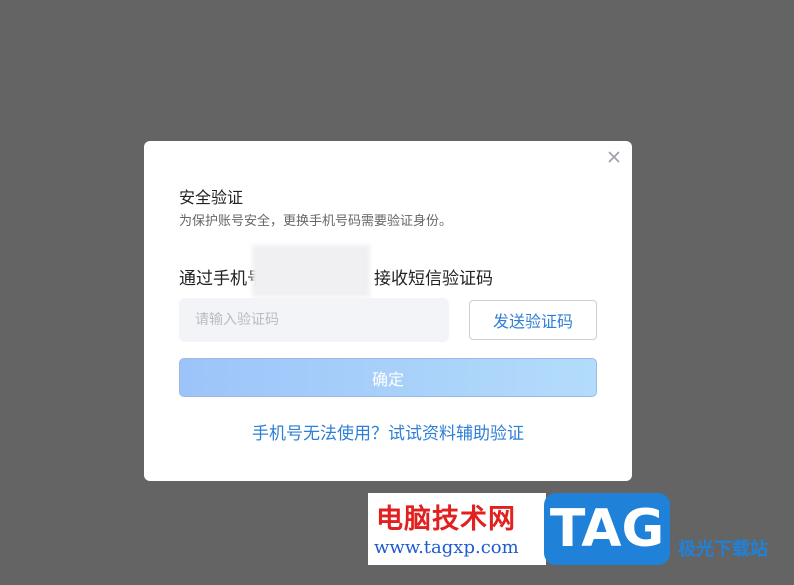 This screenshot has height=585, width=794. What do you see at coordinates (723, 549) in the screenshot?
I see `watermark-side-text: 极光下载站` at bounding box center [723, 549].